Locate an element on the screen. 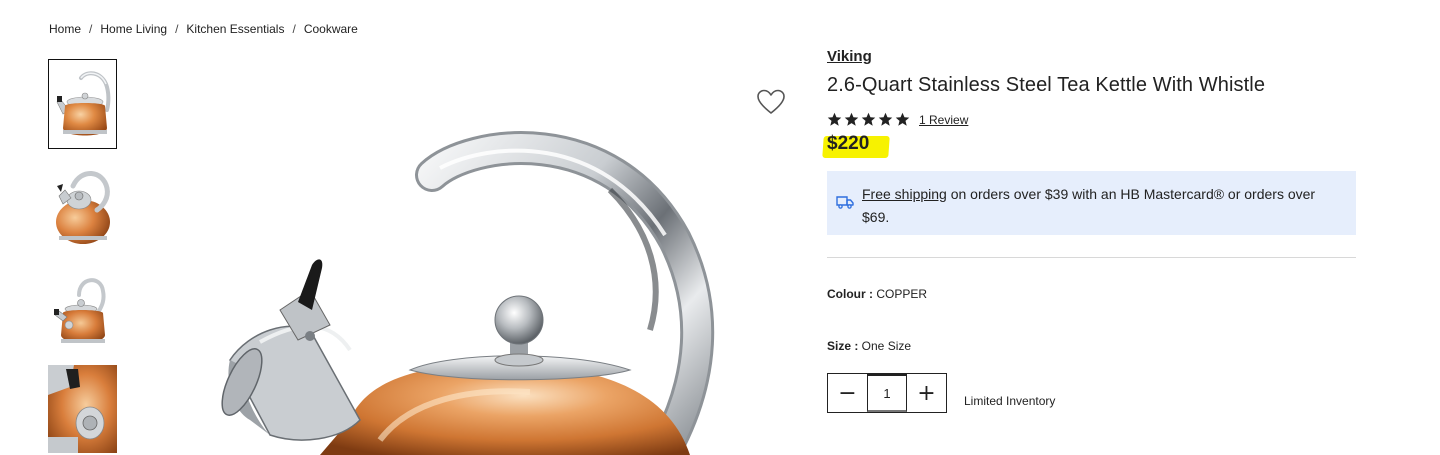 This screenshot has width=1440, height=455. kettle-side-image is located at coordinates (79, 310).